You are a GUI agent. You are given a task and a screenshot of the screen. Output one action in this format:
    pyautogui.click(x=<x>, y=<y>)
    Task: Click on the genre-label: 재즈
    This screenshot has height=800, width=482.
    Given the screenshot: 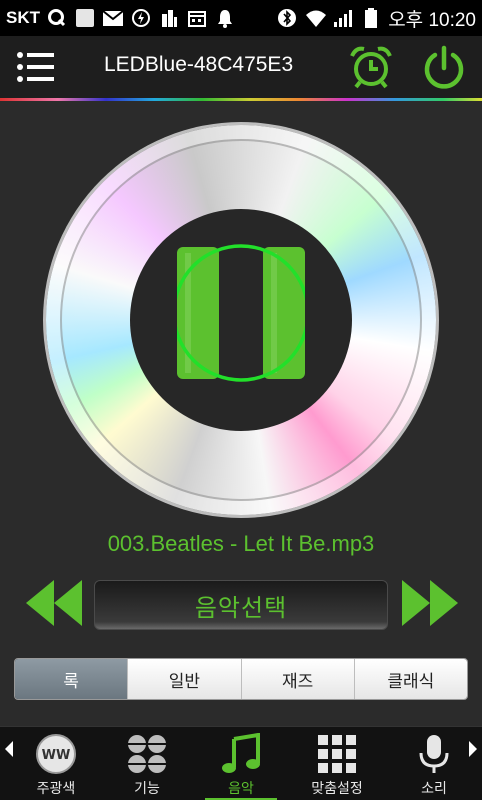 What is the action you would take?
    pyautogui.click(x=297, y=681)
    